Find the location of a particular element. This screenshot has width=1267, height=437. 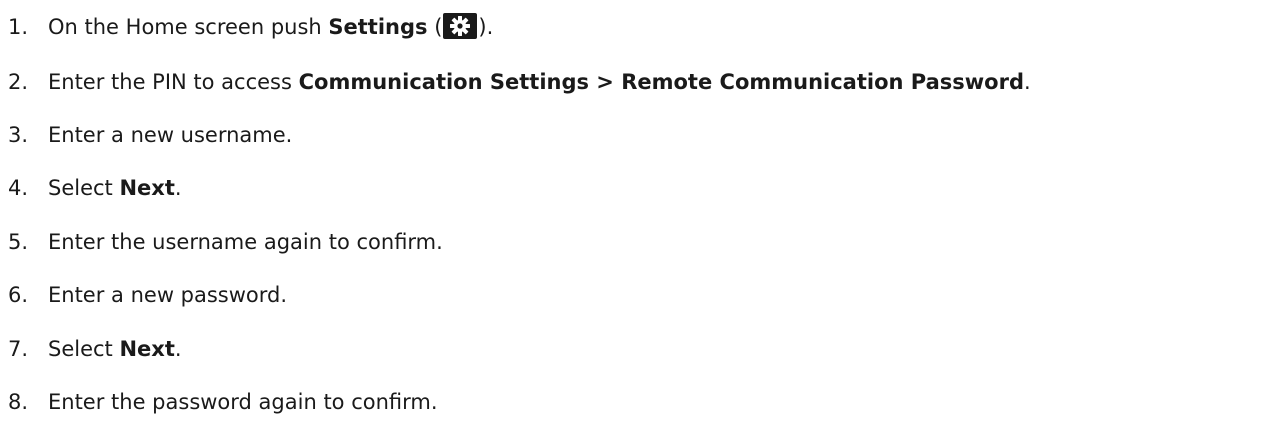

step-5: 5. Enter the username again to confirm. is located at coordinates (225, 242).